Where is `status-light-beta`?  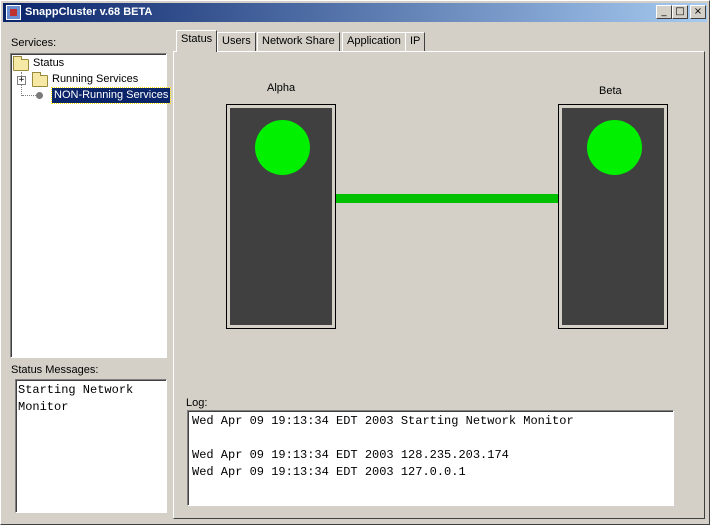 status-light-beta is located at coordinates (614, 147).